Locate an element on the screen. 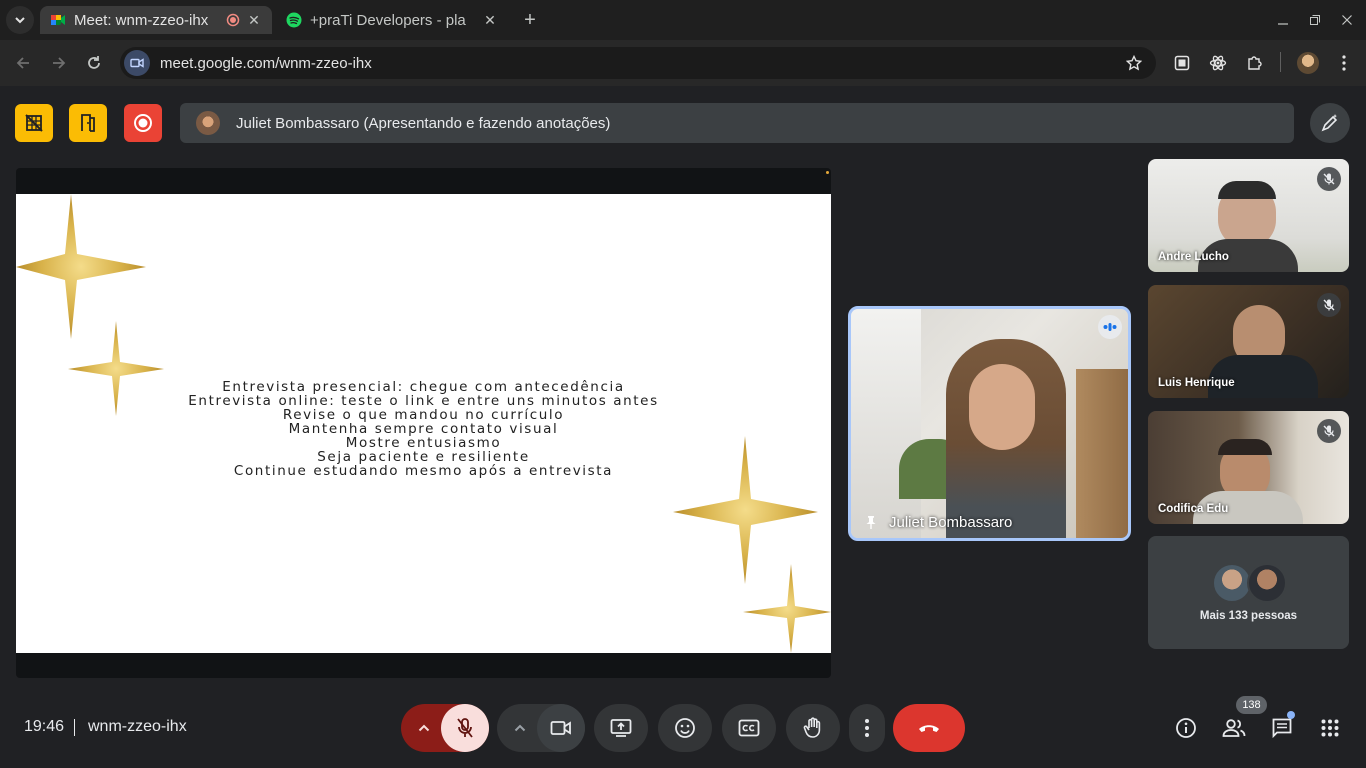 This screenshot has width=1366, height=768. emoji-icon is located at coordinates (685, 728).